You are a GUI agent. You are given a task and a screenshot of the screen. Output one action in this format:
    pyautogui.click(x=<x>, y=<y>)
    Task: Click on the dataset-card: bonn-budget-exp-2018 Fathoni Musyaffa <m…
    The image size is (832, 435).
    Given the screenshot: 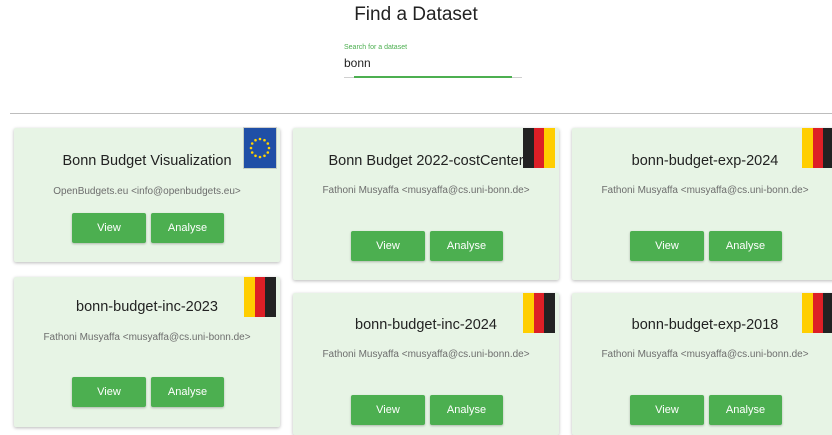 What is the action you would take?
    pyautogui.click(x=702, y=364)
    